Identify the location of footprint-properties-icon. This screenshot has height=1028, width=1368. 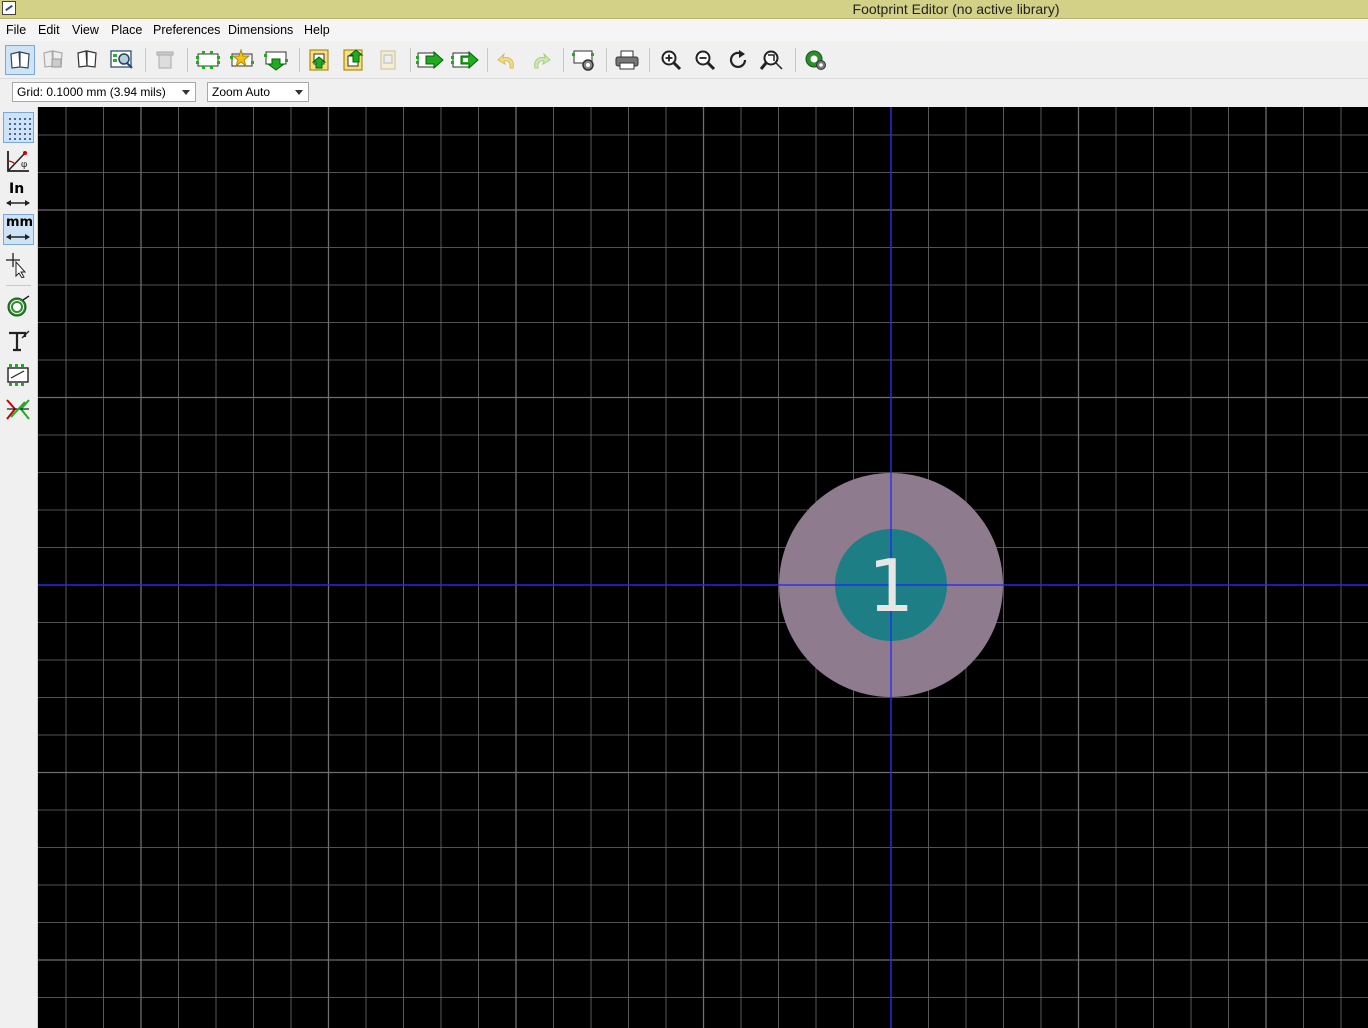
(583, 60).